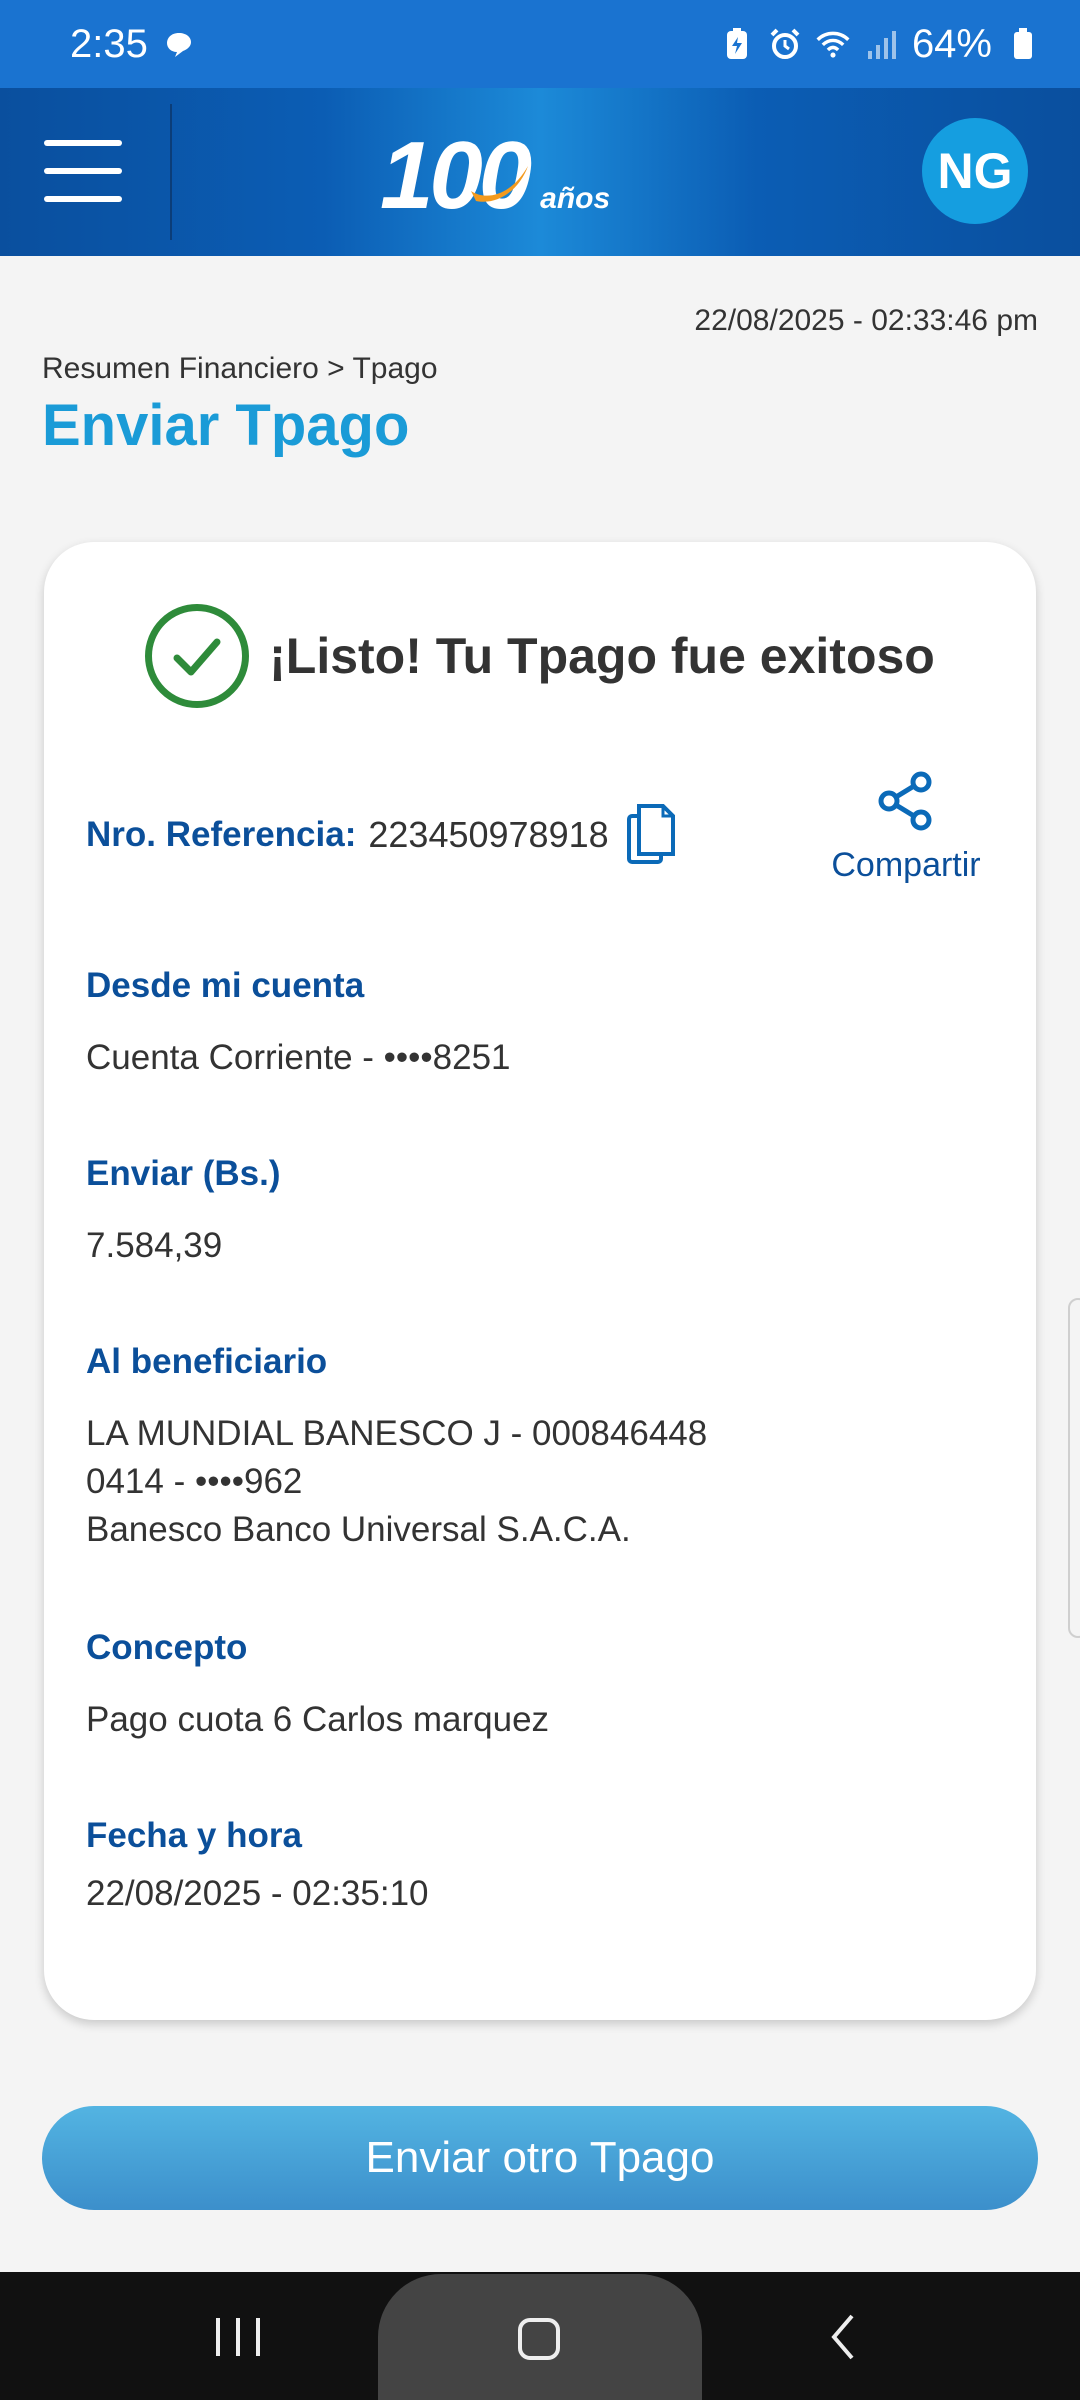 This screenshot has height=2400, width=1080. What do you see at coordinates (238, 2337) in the screenshot?
I see `recent-apps-icon` at bounding box center [238, 2337].